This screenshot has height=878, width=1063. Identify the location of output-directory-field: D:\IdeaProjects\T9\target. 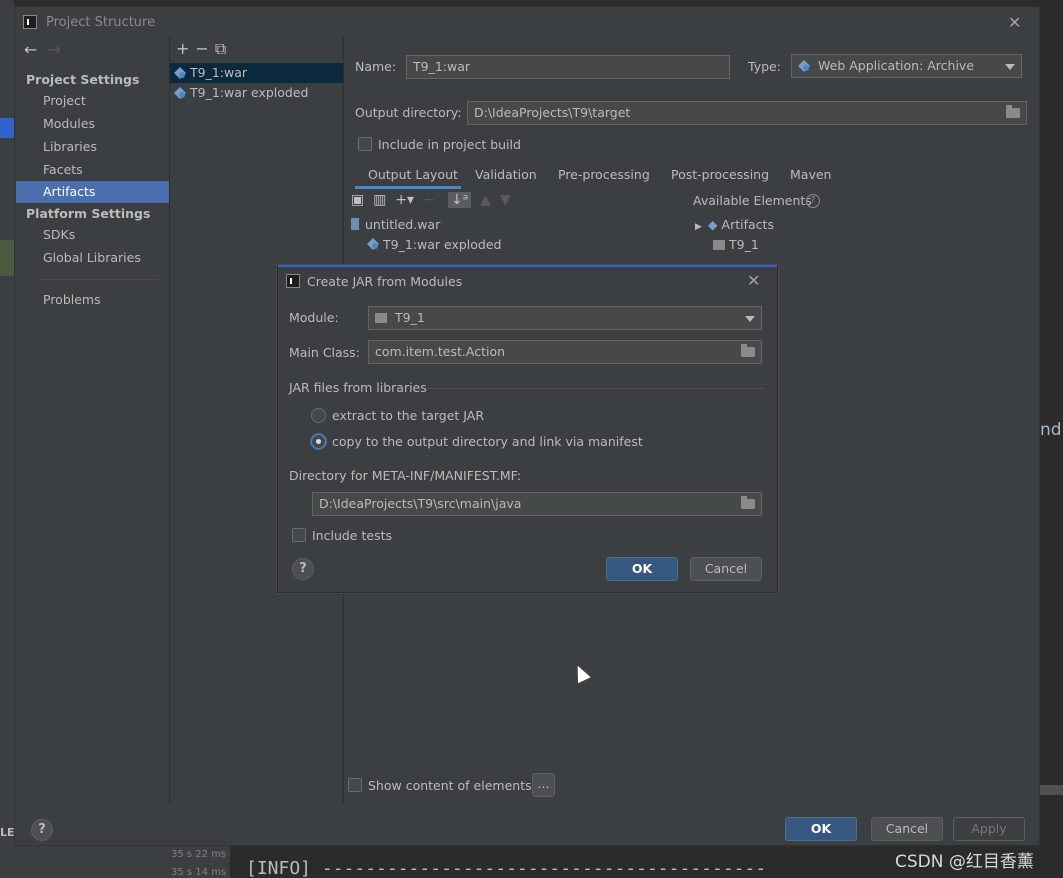
(747, 113).